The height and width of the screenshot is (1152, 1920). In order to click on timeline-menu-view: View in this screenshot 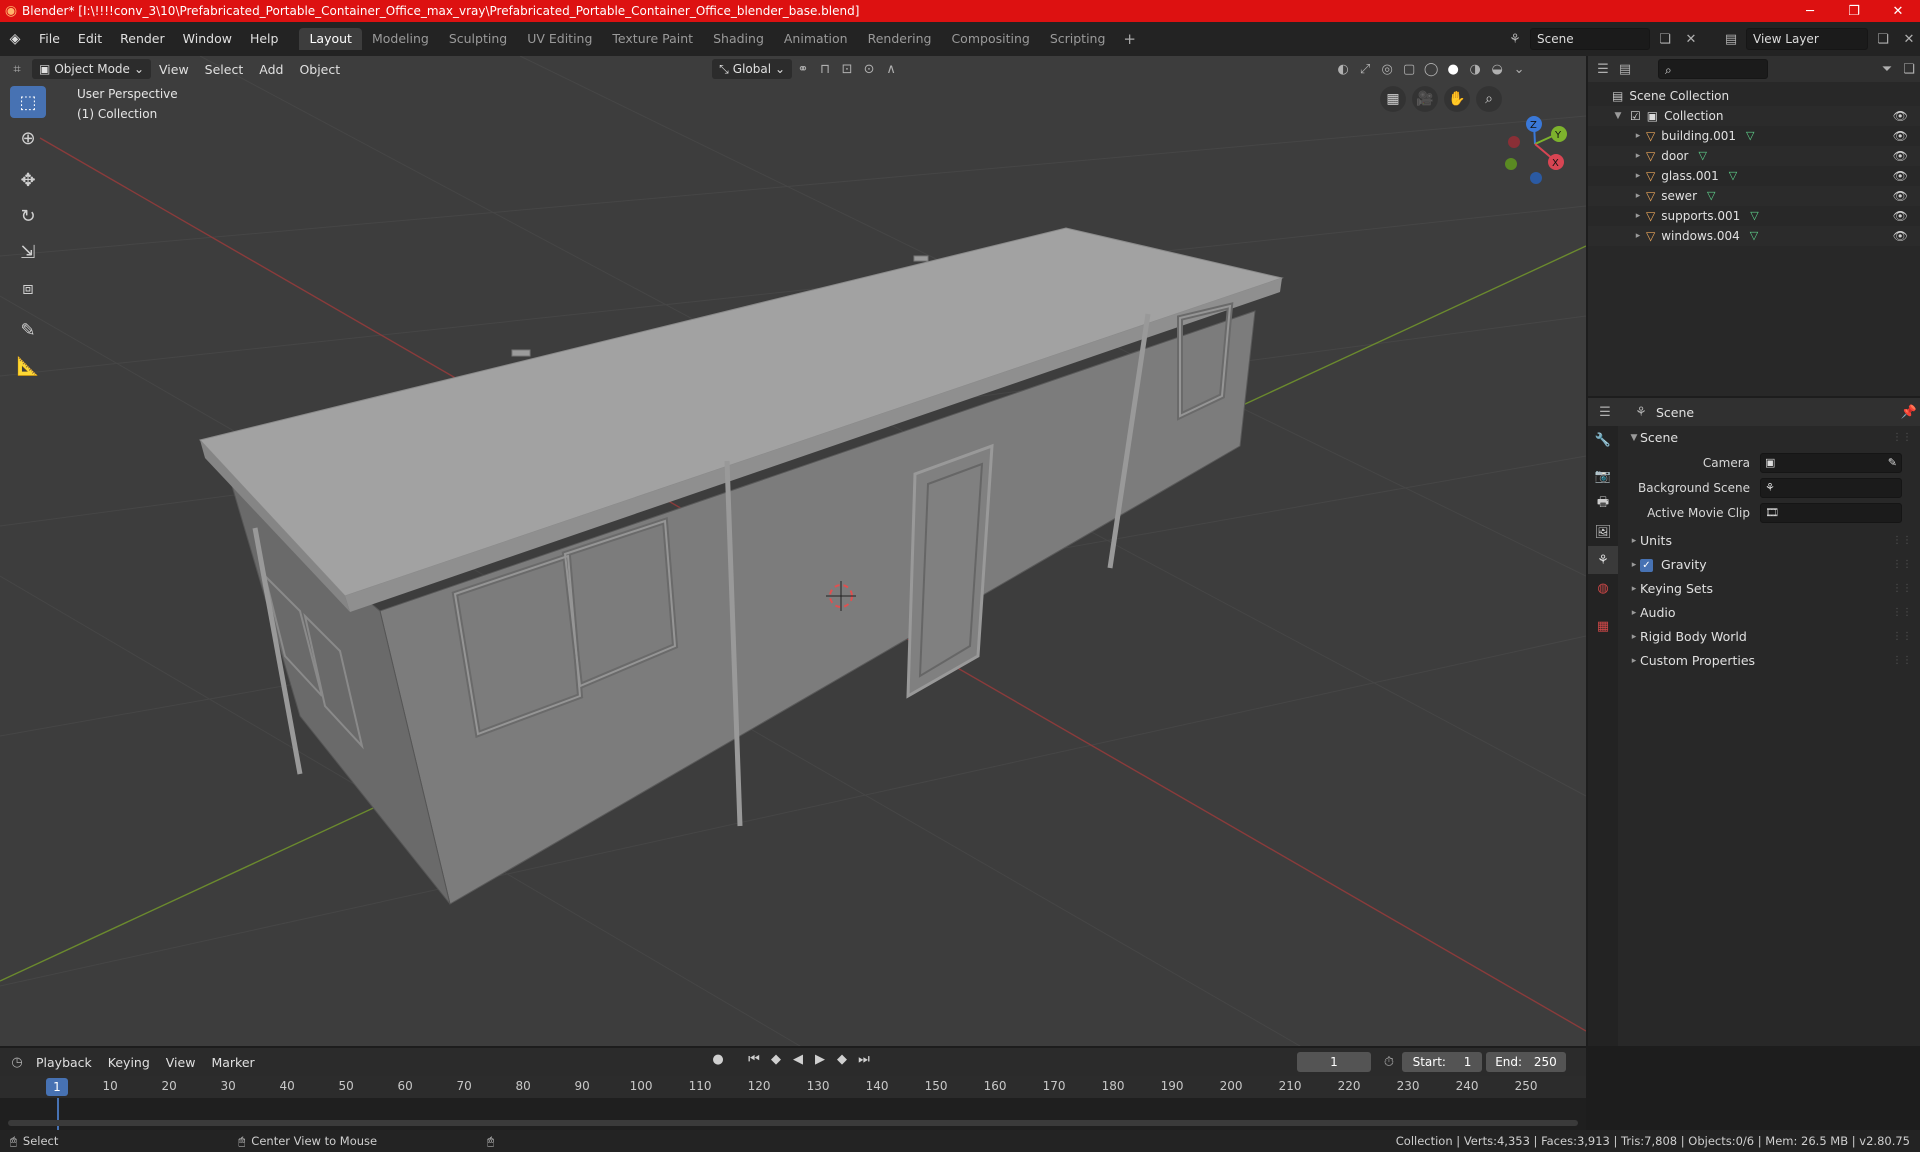, I will do `click(181, 1062)`.